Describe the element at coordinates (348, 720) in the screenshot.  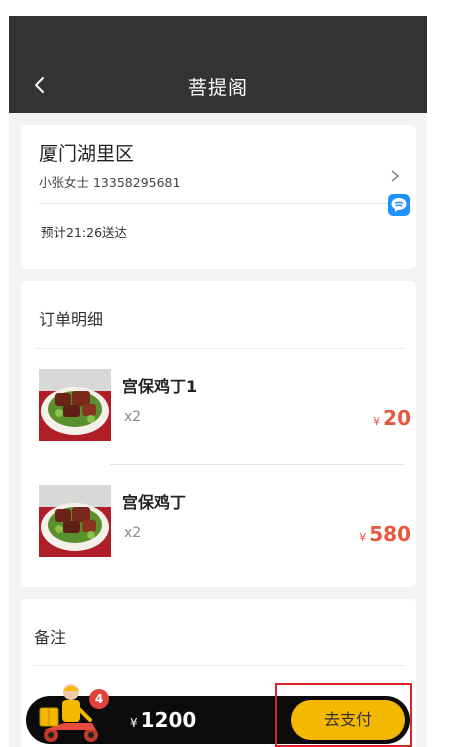
I see `pay-button: 去支付` at that location.